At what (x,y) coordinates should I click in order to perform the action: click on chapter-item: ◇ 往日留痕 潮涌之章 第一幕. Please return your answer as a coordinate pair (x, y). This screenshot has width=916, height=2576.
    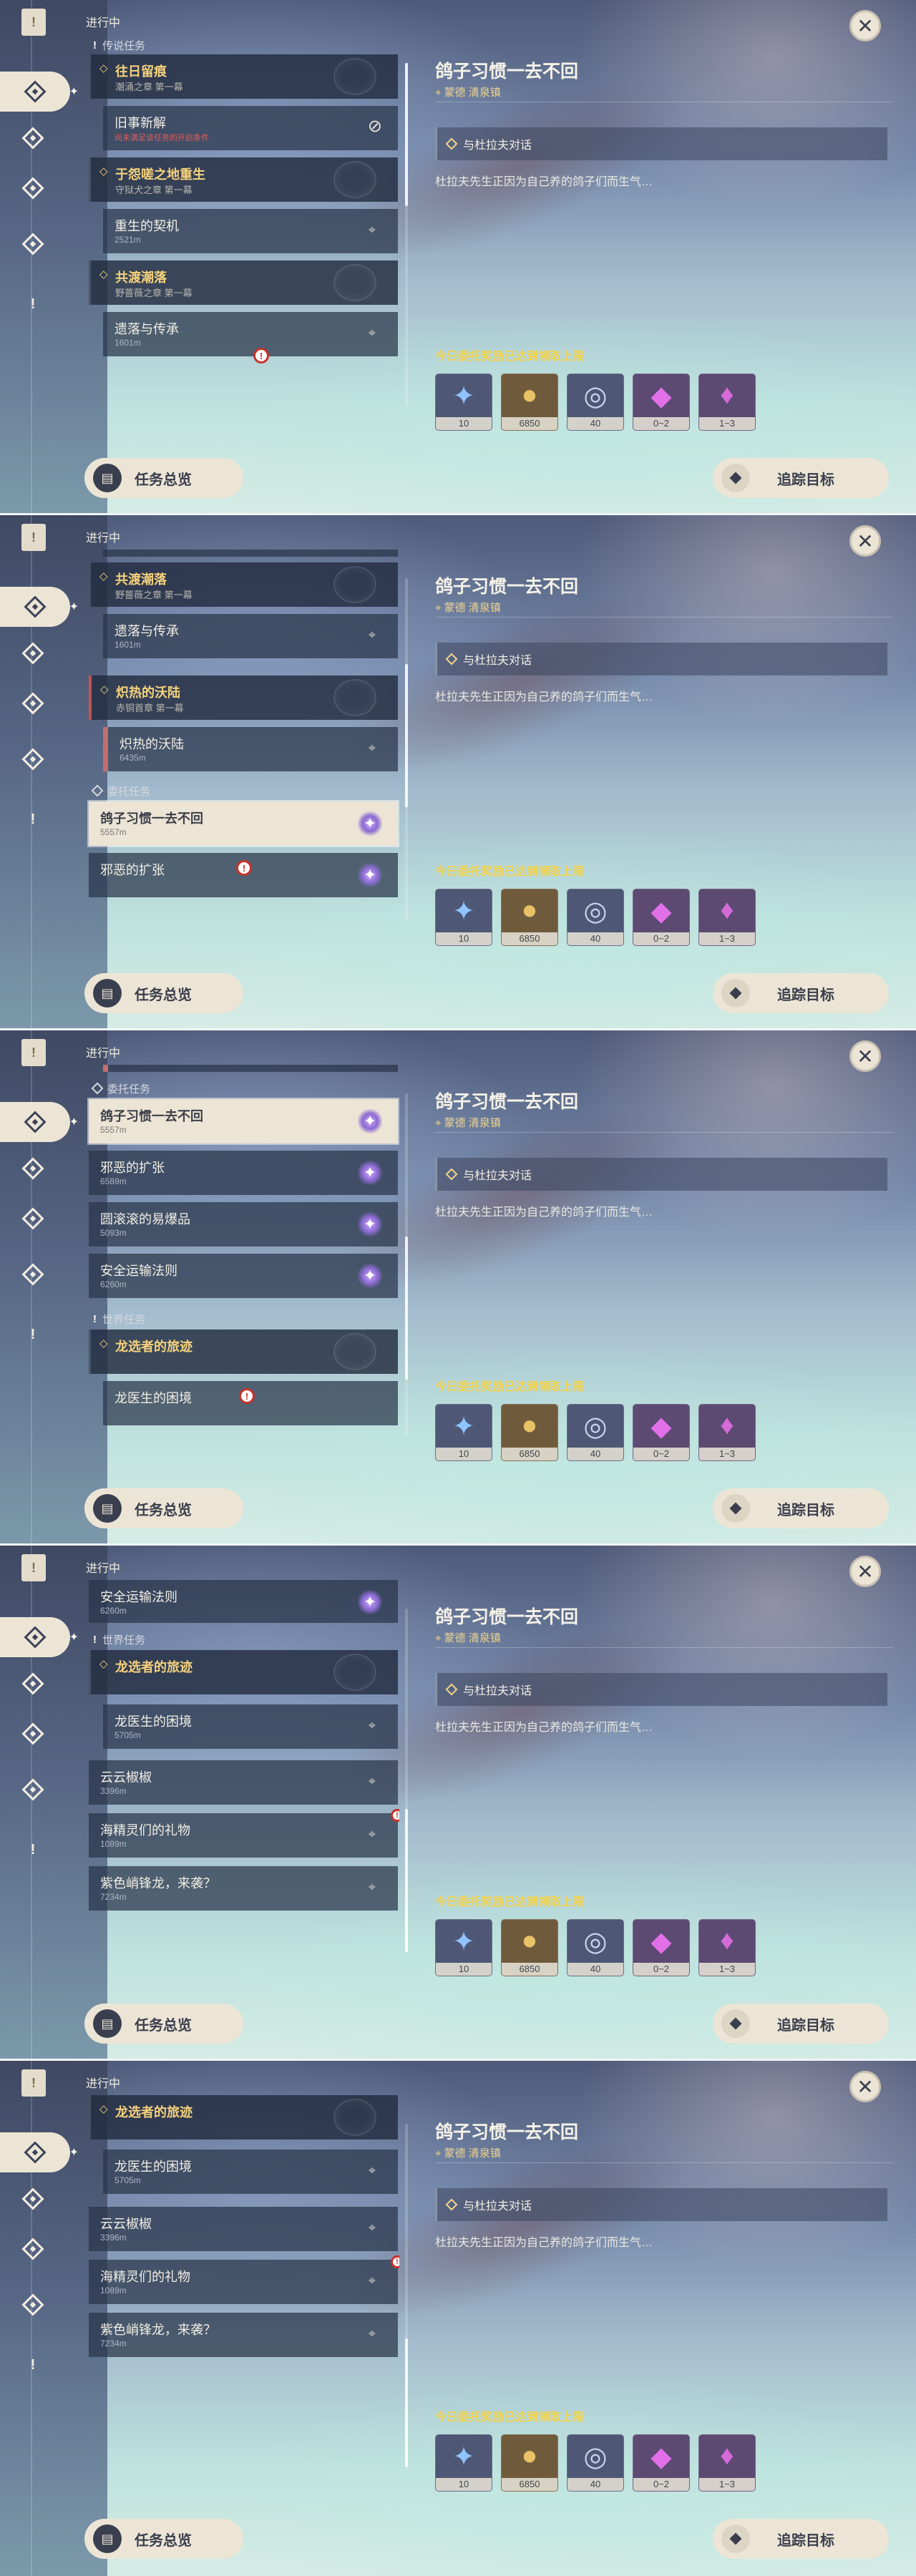
    Looking at the image, I should click on (243, 76).